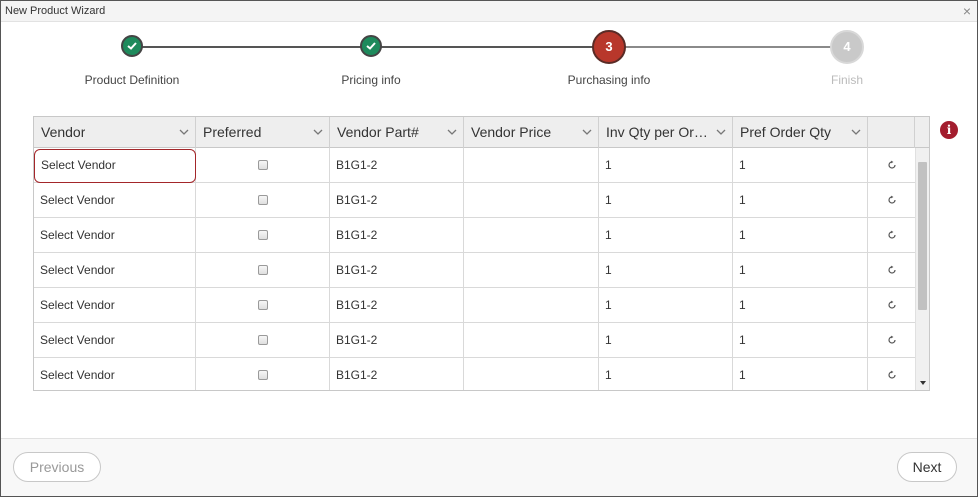  Describe the element at coordinates (132, 80) in the screenshot. I see `step-label: Product Definition` at that location.